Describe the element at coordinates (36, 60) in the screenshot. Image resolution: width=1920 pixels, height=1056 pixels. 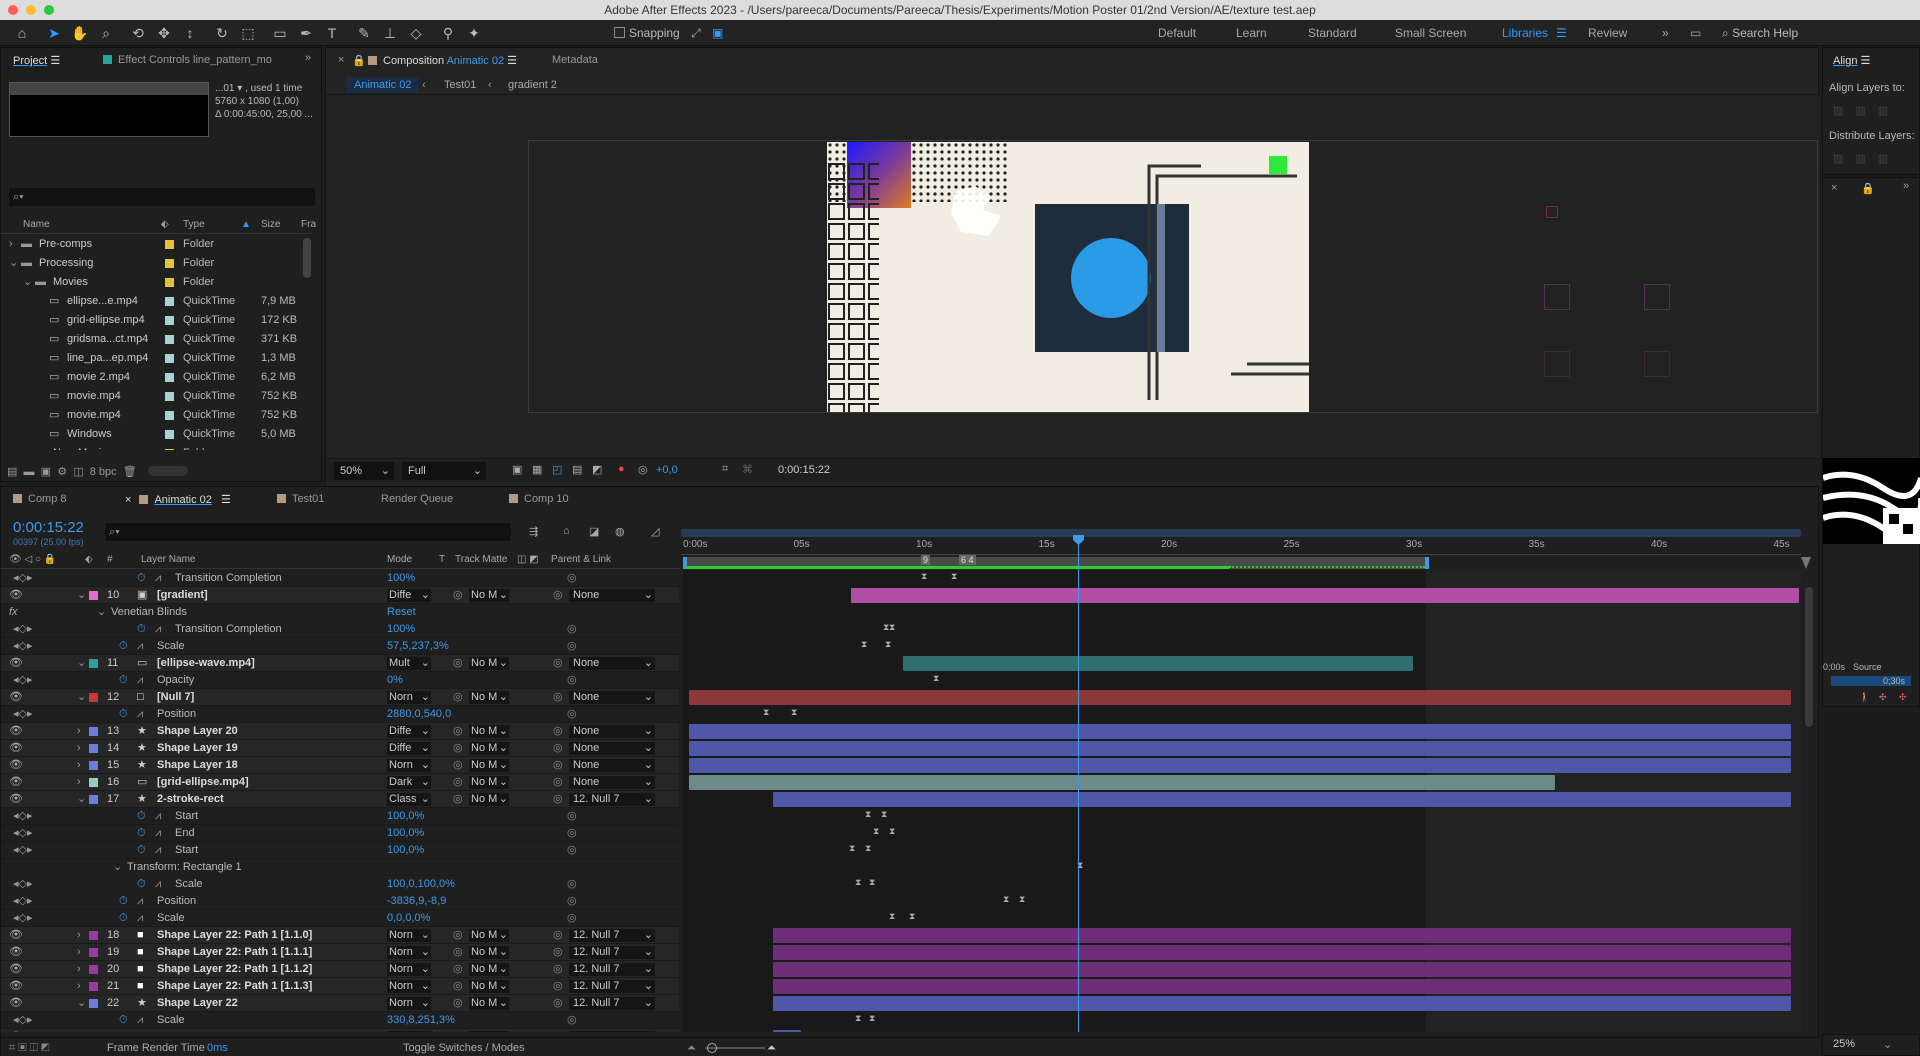
I see `project-tab: Project ☰` at that location.